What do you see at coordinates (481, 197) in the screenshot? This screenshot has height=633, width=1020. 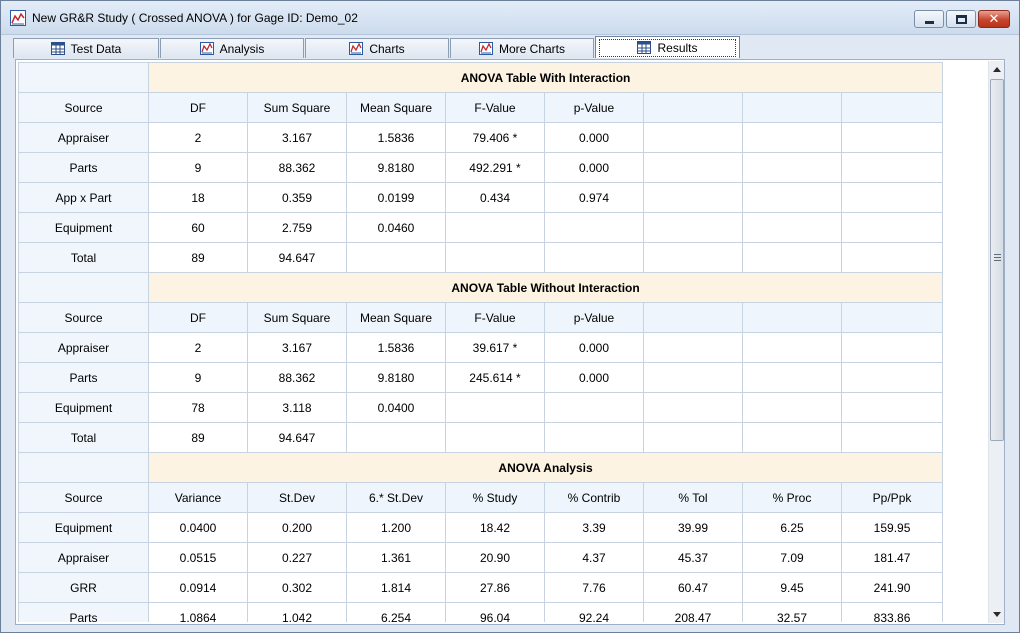 I see `table-row: App x Part 18 0.359 0.0199 0.434 0.974` at bounding box center [481, 197].